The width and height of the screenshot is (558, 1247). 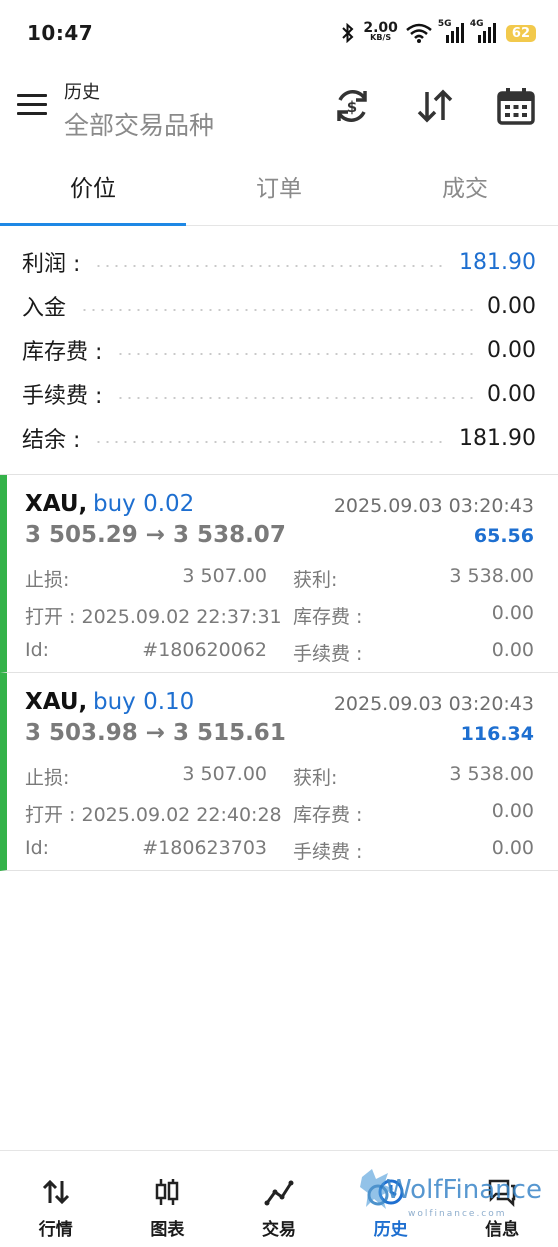 I want to click on signal-sim1: 5G, so click(x=451, y=31).